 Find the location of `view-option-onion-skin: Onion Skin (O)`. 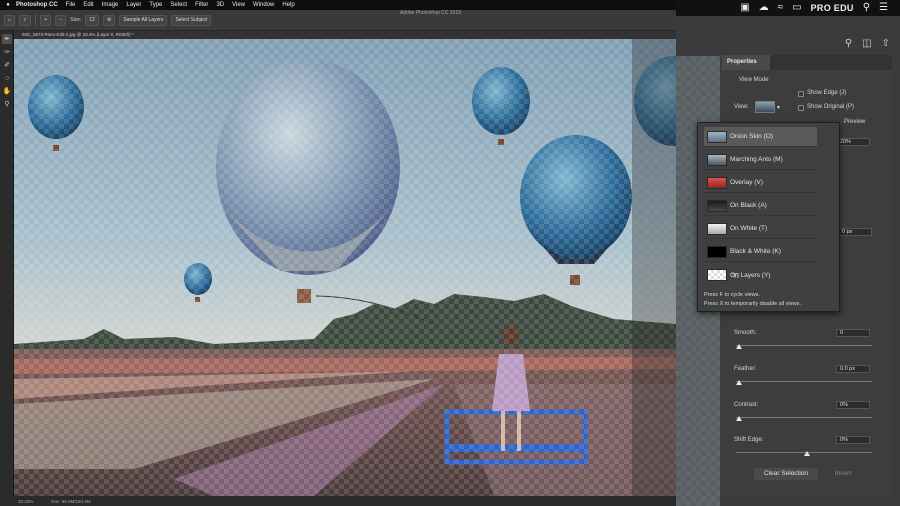

view-option-onion-skin: Onion Skin (O) is located at coordinates (760, 137).